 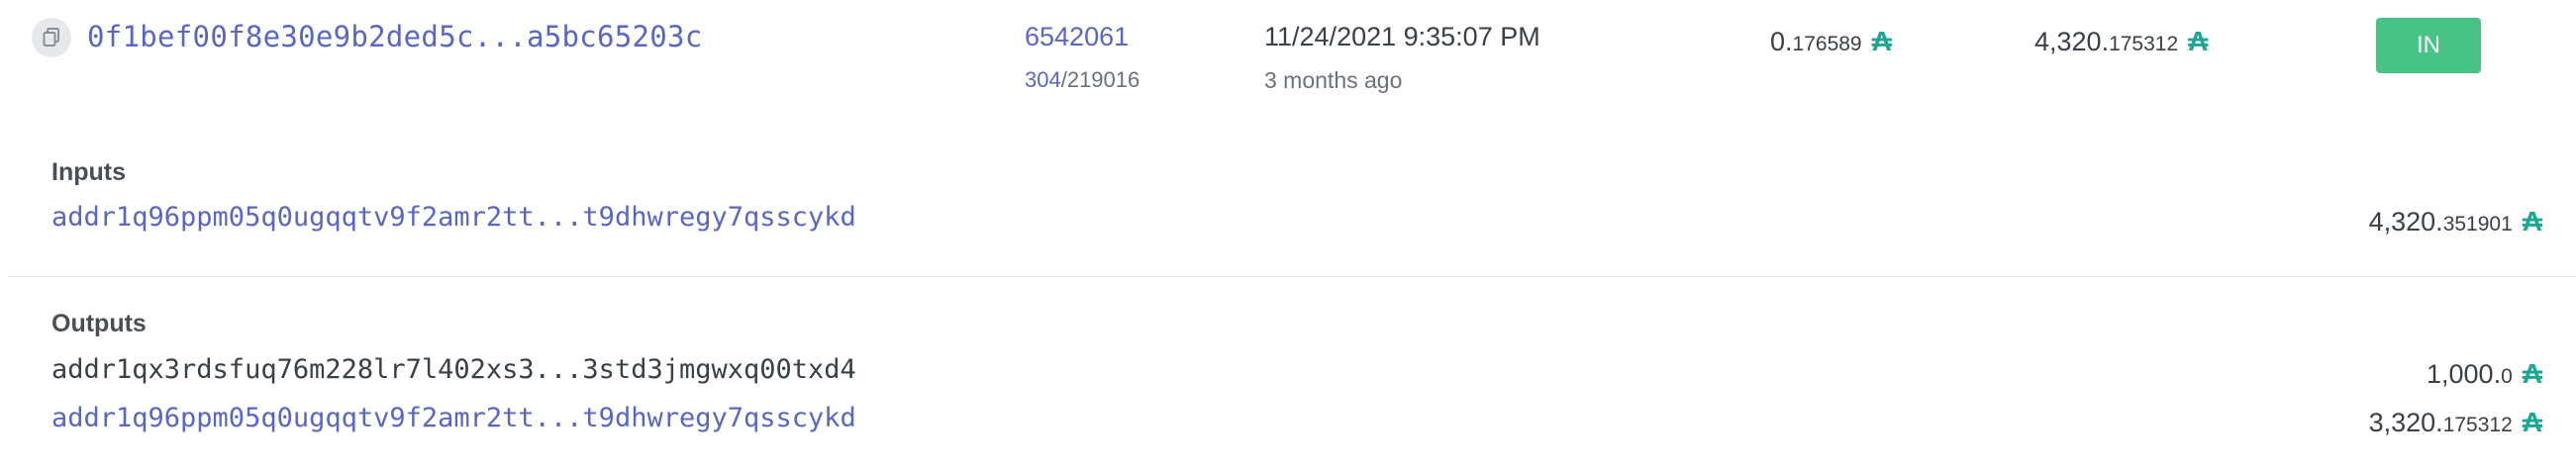 What do you see at coordinates (1402, 37) in the screenshot?
I see `transaction-date: 11/24/2021 9:35:07 PM` at bounding box center [1402, 37].